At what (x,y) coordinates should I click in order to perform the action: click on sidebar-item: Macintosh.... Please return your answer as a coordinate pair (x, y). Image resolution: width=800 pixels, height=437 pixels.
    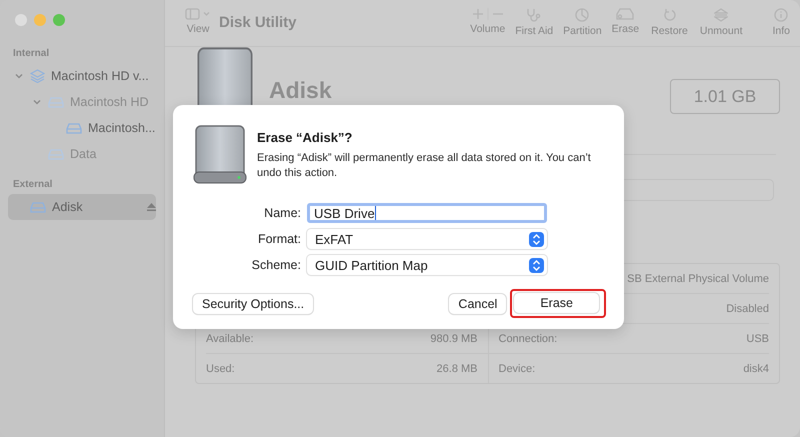
    Looking at the image, I should click on (82, 128).